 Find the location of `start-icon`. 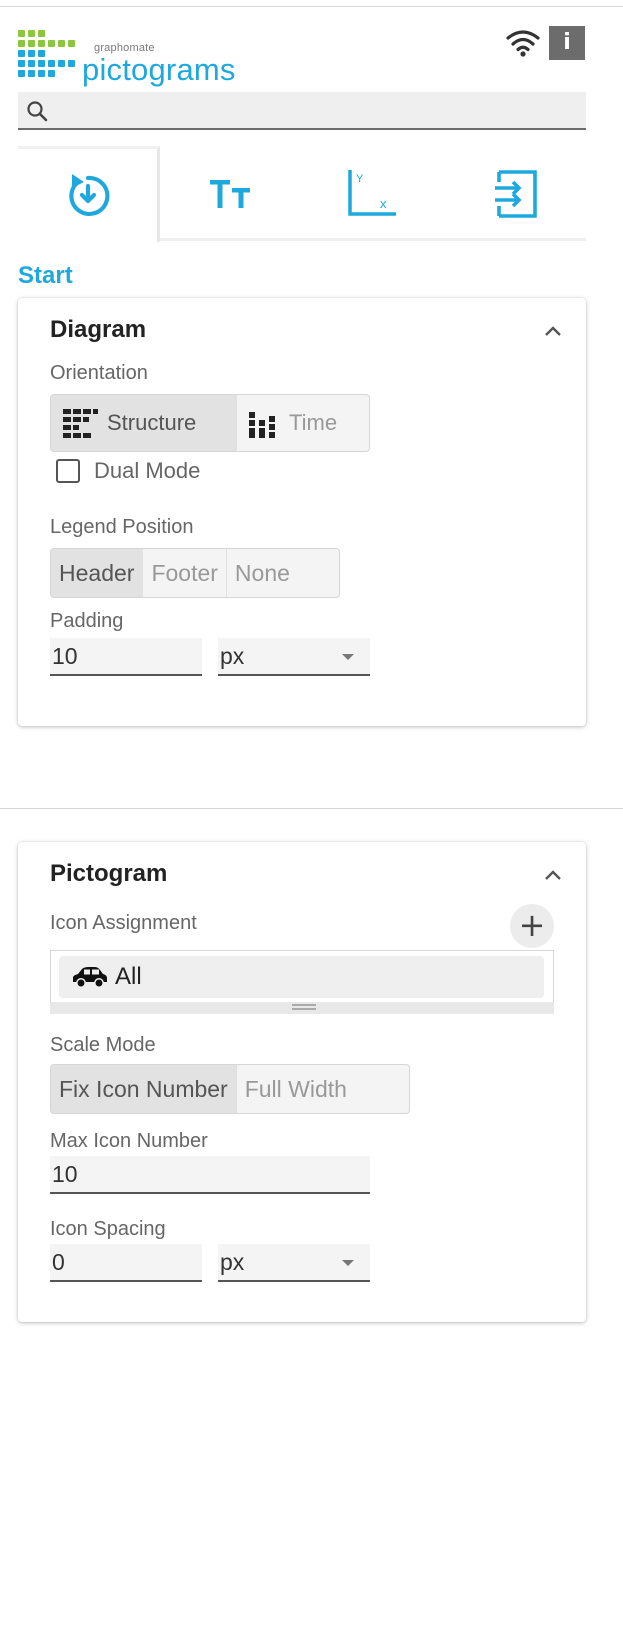

start-icon is located at coordinates (88, 194).